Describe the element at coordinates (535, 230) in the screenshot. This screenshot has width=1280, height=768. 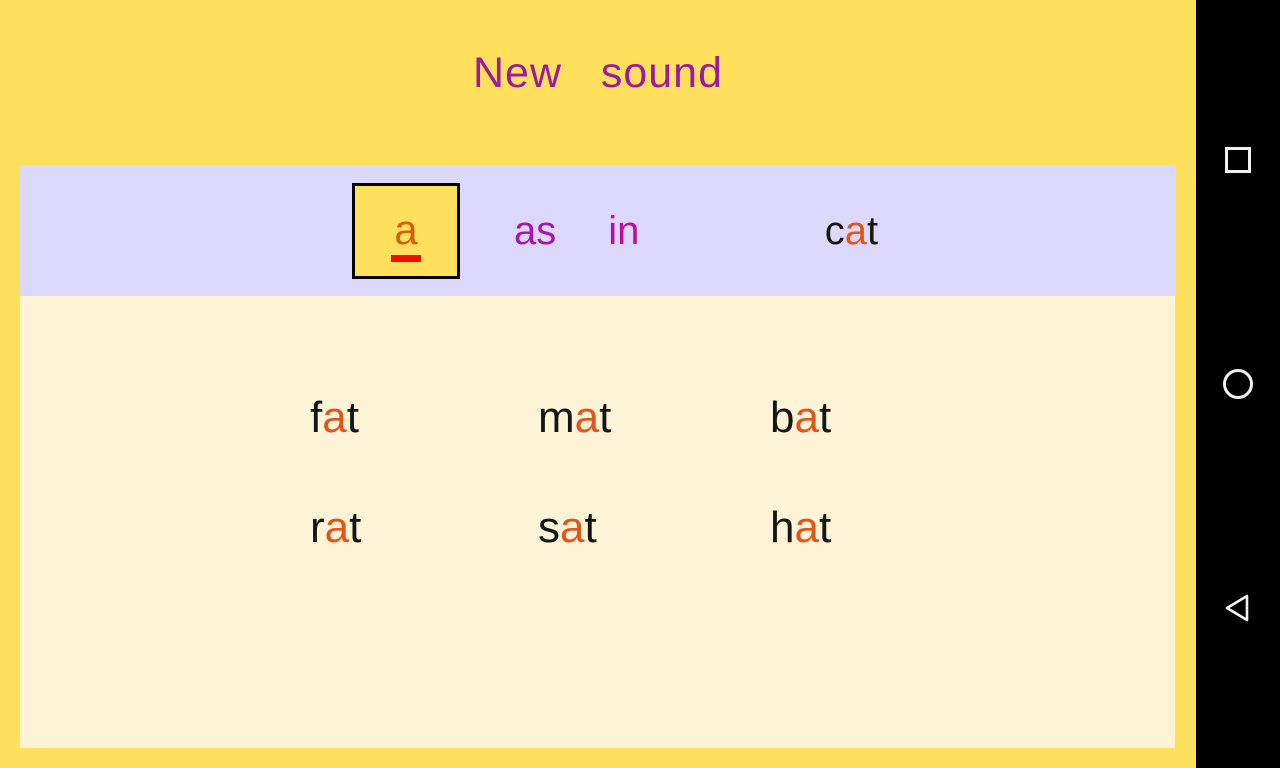
I see `sound-phrase-as: as` at that location.